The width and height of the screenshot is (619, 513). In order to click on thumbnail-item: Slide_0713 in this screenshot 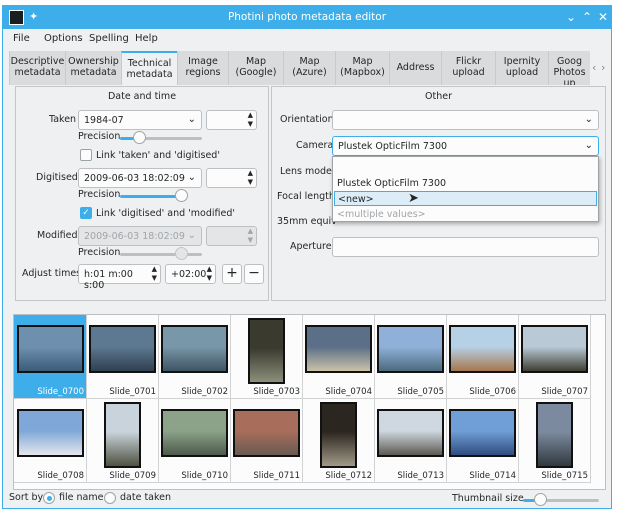, I will do `click(410, 441)`.